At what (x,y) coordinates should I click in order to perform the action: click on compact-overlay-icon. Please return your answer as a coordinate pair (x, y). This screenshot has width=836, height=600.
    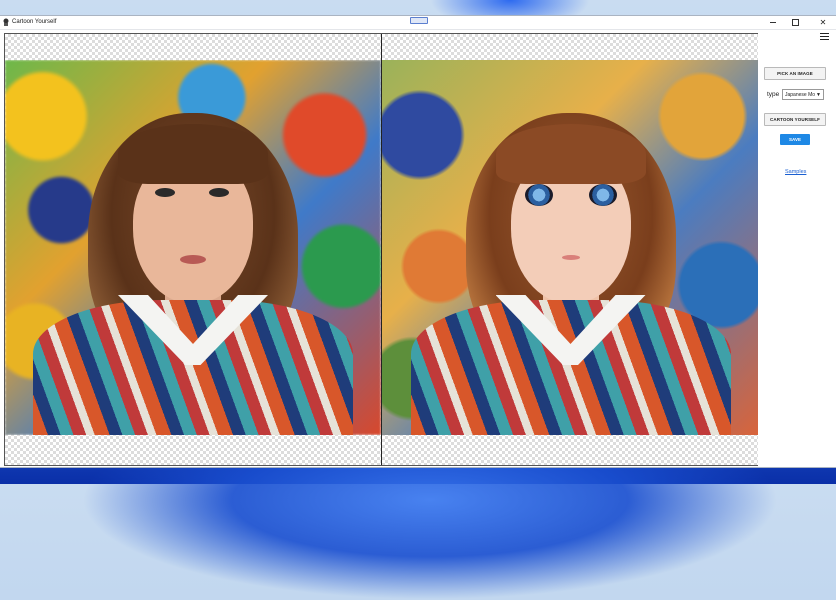
    Looking at the image, I should click on (419, 20).